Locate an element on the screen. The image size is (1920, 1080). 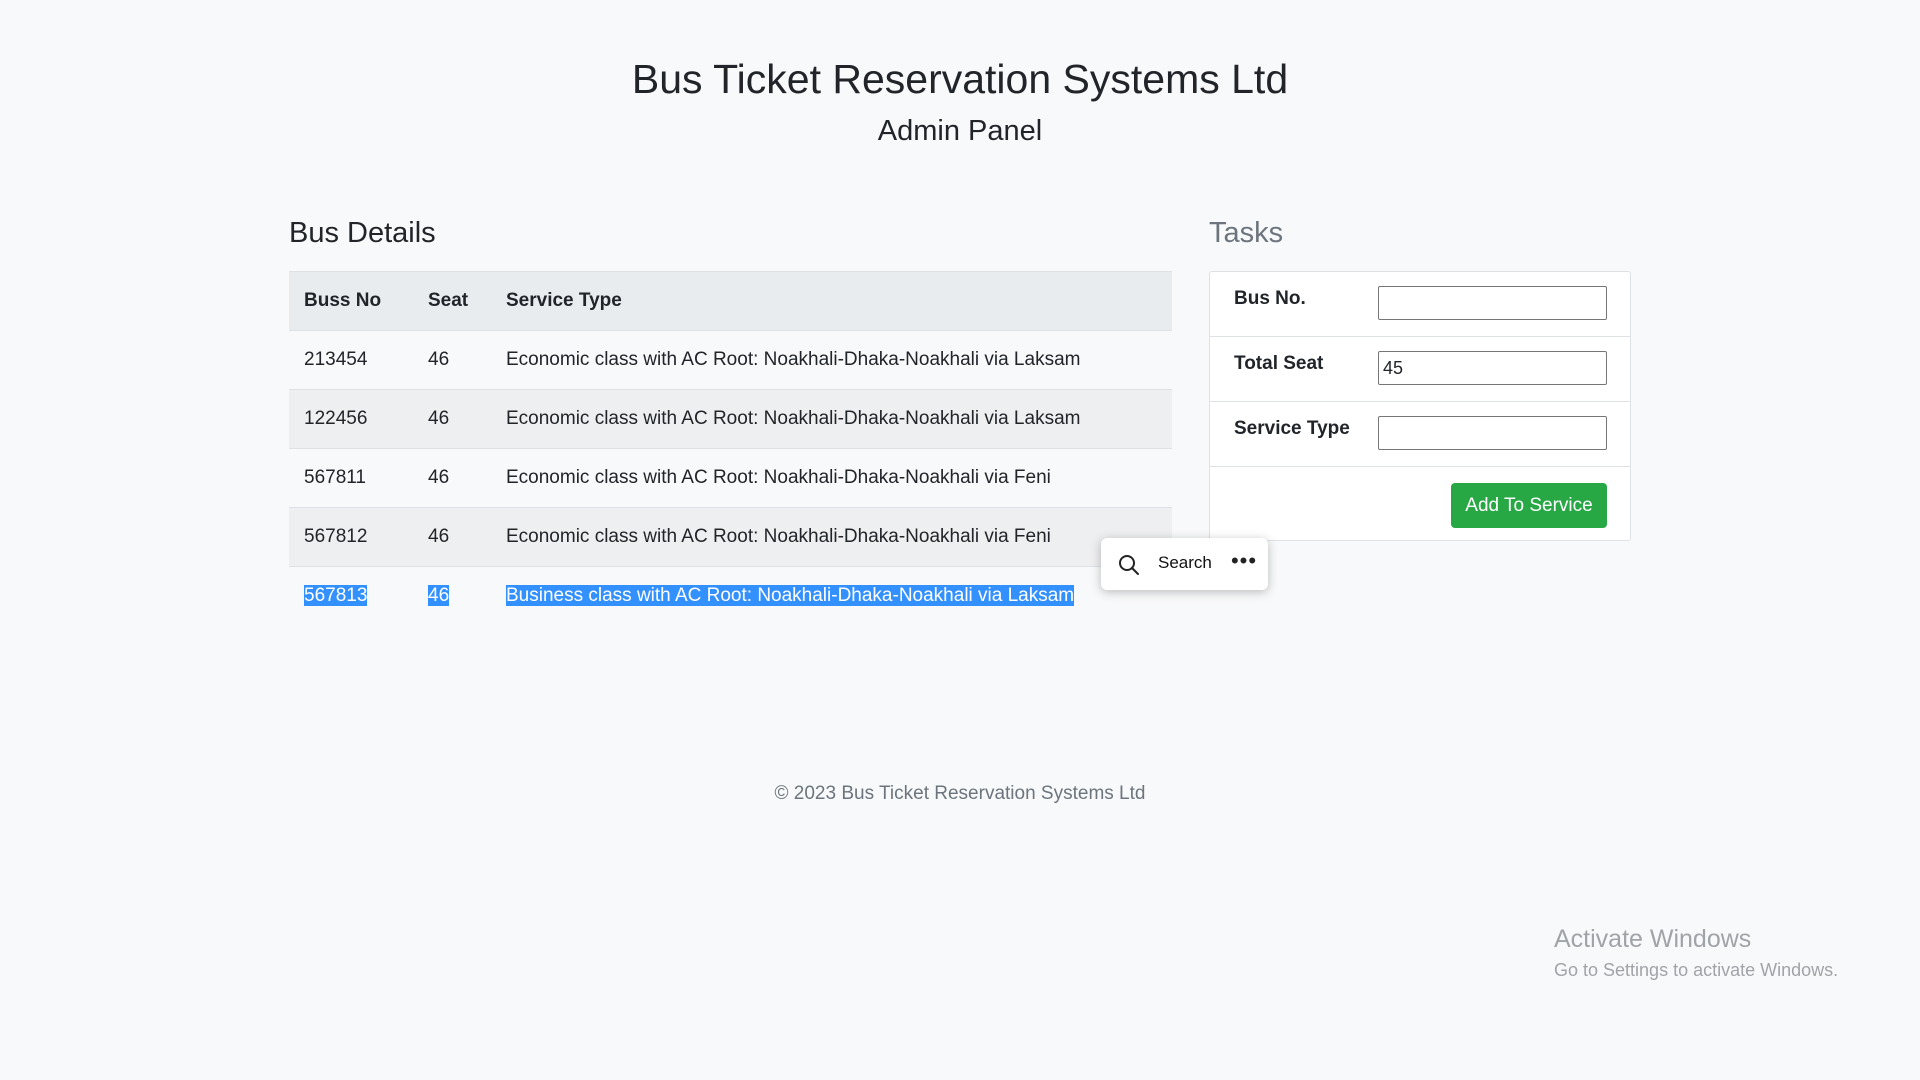
form-row-total-seat: Total Seat is located at coordinates (1420, 369).